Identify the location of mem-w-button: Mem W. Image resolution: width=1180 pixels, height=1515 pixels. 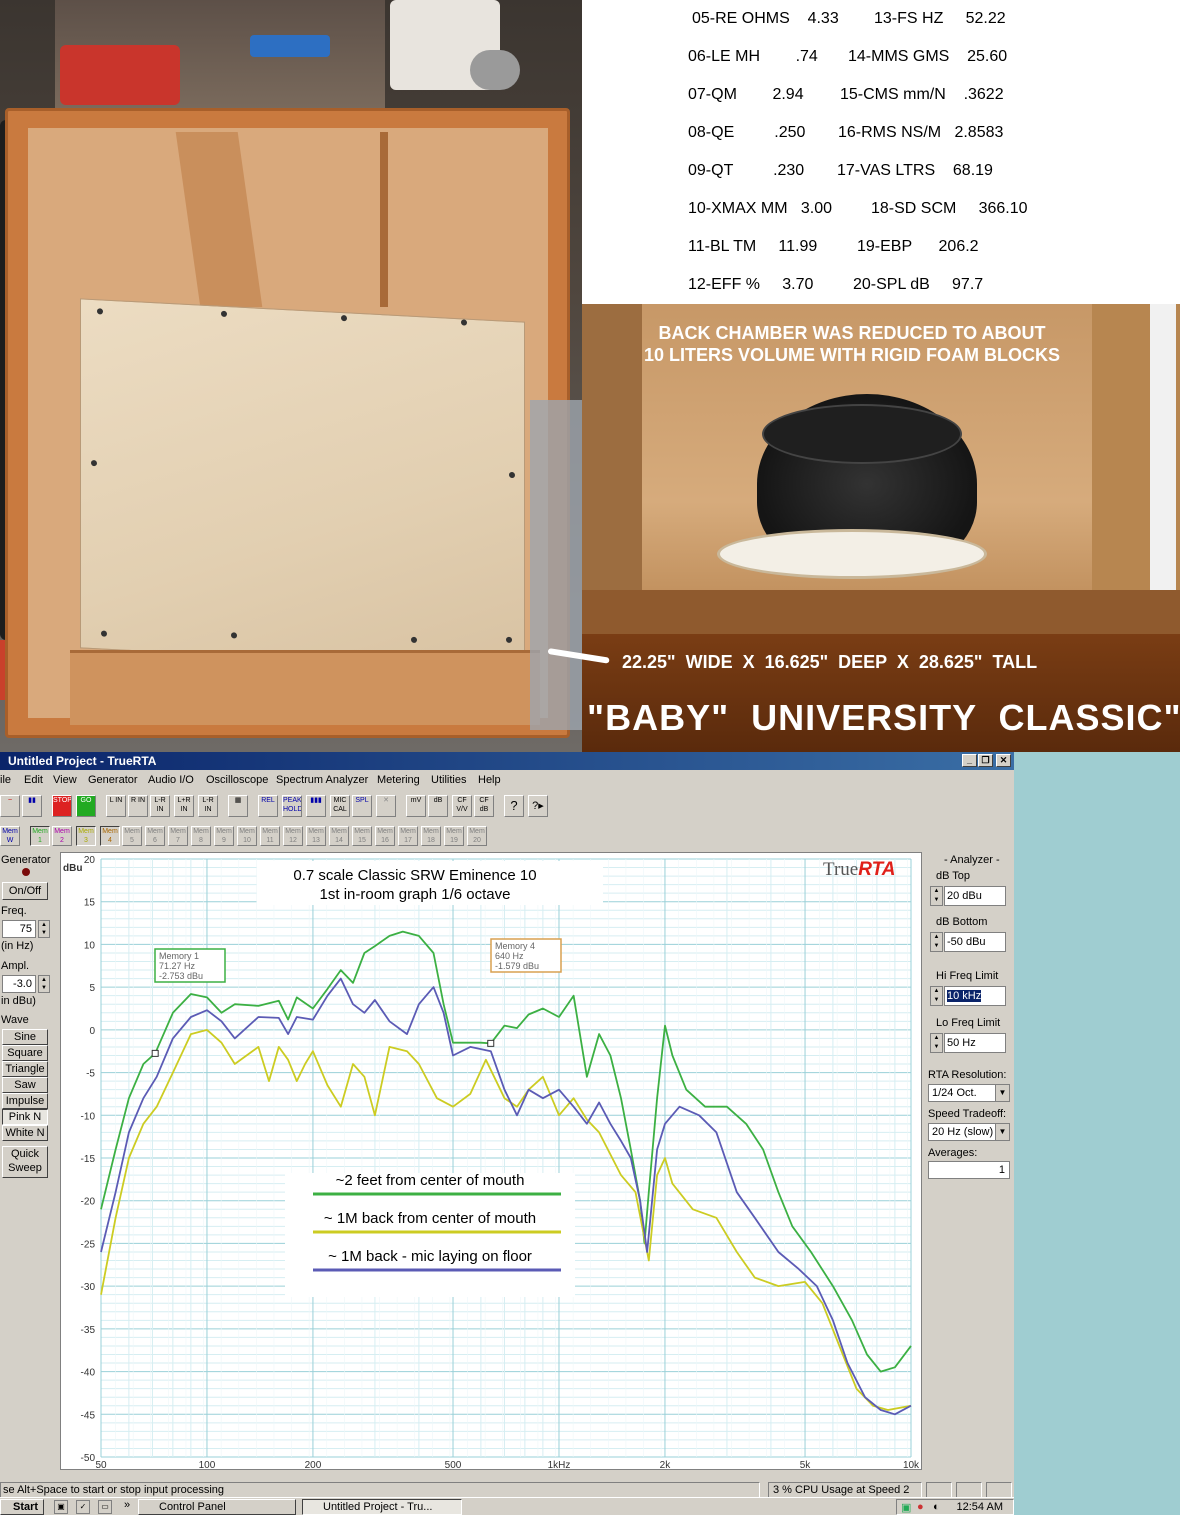
(10, 836).